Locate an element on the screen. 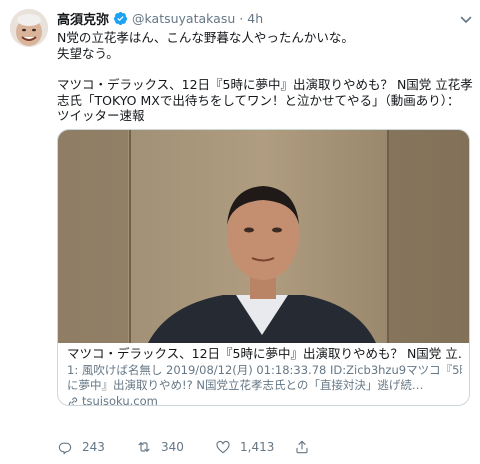 This screenshot has height=464, width=480. chevron-down-icon is located at coordinates (466, 19).